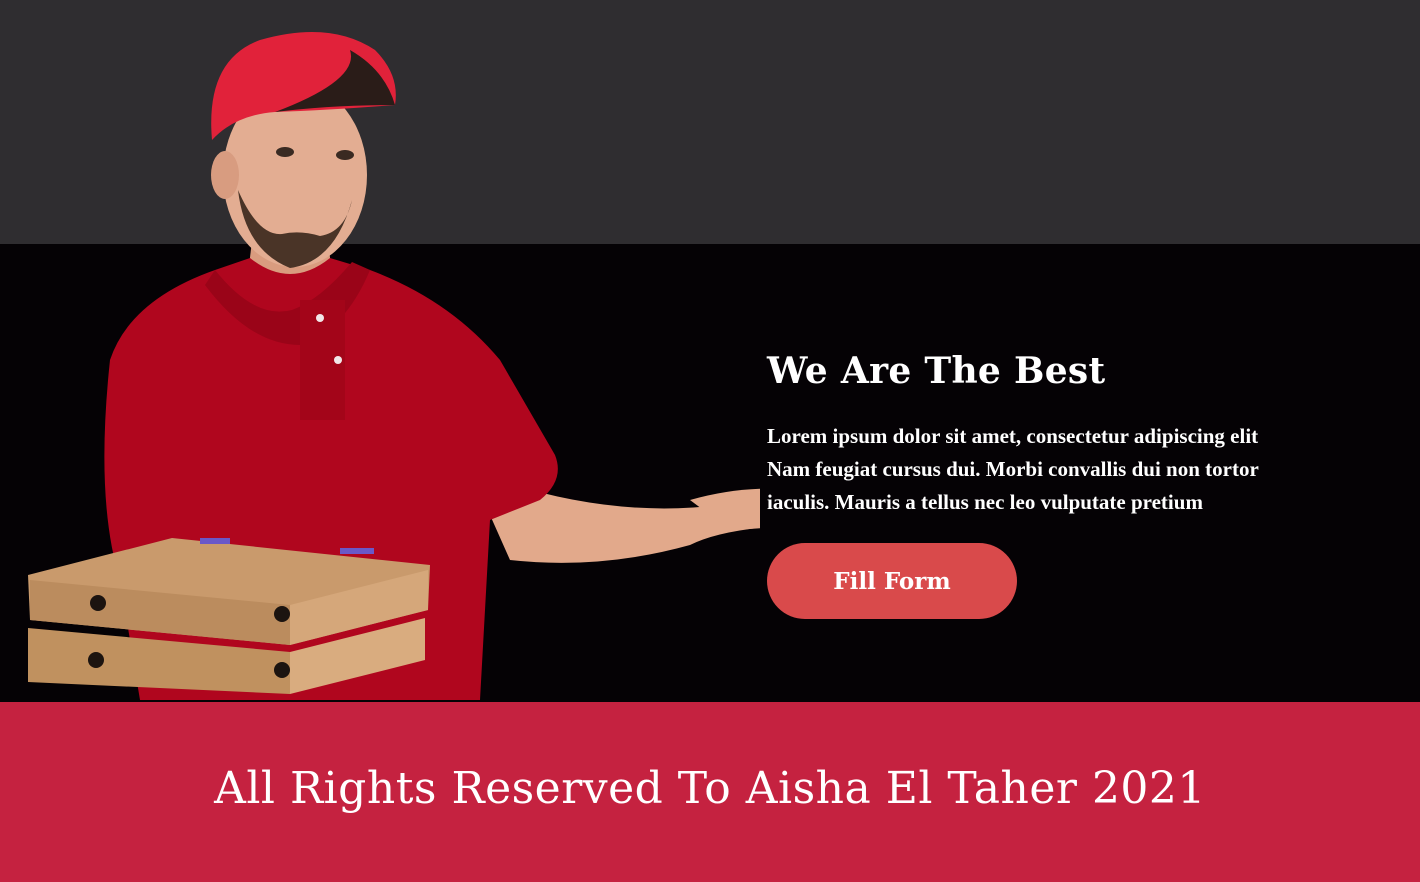  I want to click on fill-form-button: Fill Form, so click(892, 581).